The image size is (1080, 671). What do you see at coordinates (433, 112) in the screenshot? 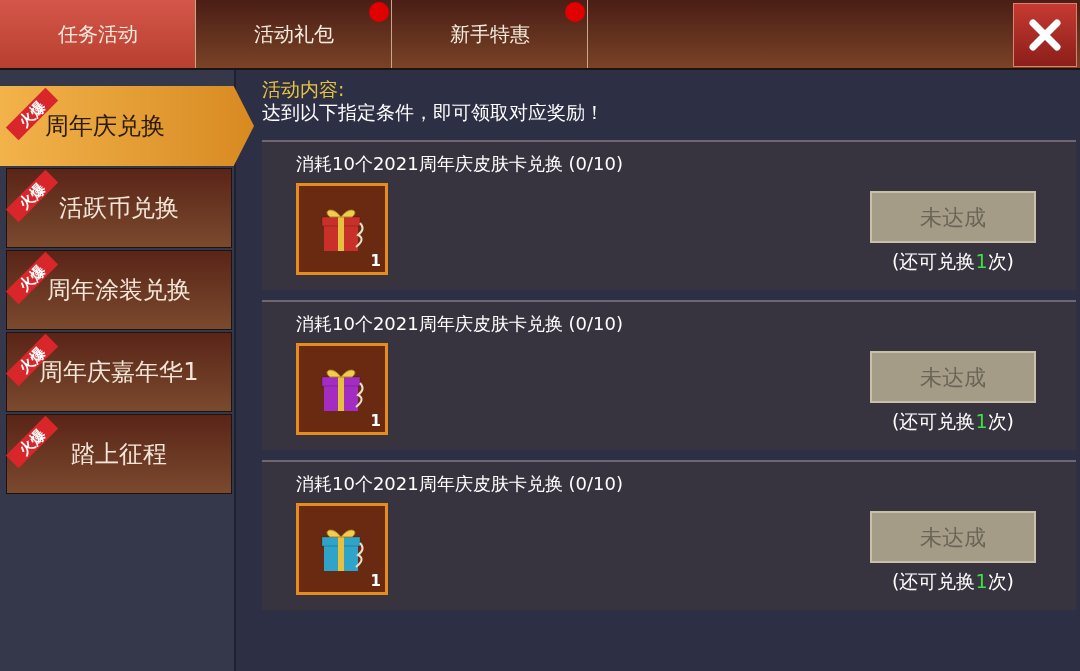
I see `description: 达到以下指定条件，即可领取对应奖励！` at bounding box center [433, 112].